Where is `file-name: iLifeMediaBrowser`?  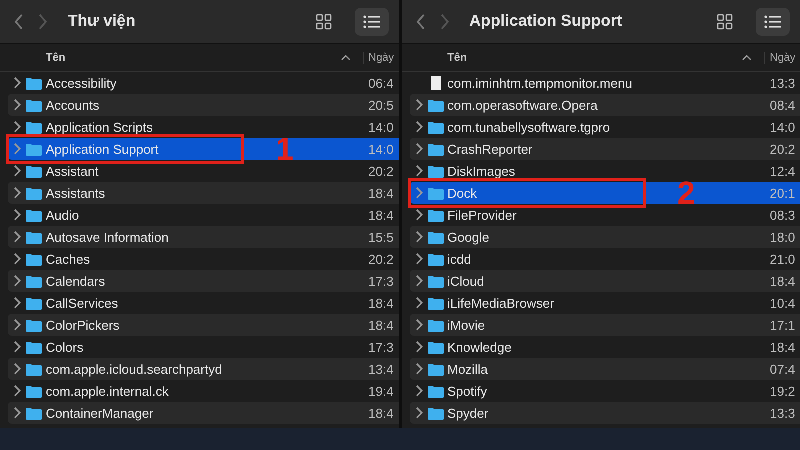 file-name: iLifeMediaBrowser is located at coordinates (501, 303).